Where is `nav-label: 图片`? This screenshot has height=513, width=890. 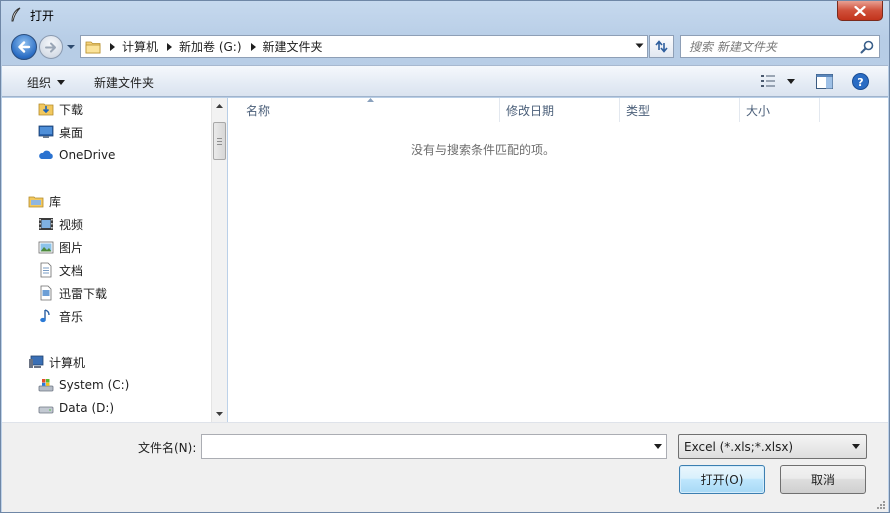
nav-label: 图片 is located at coordinates (71, 247).